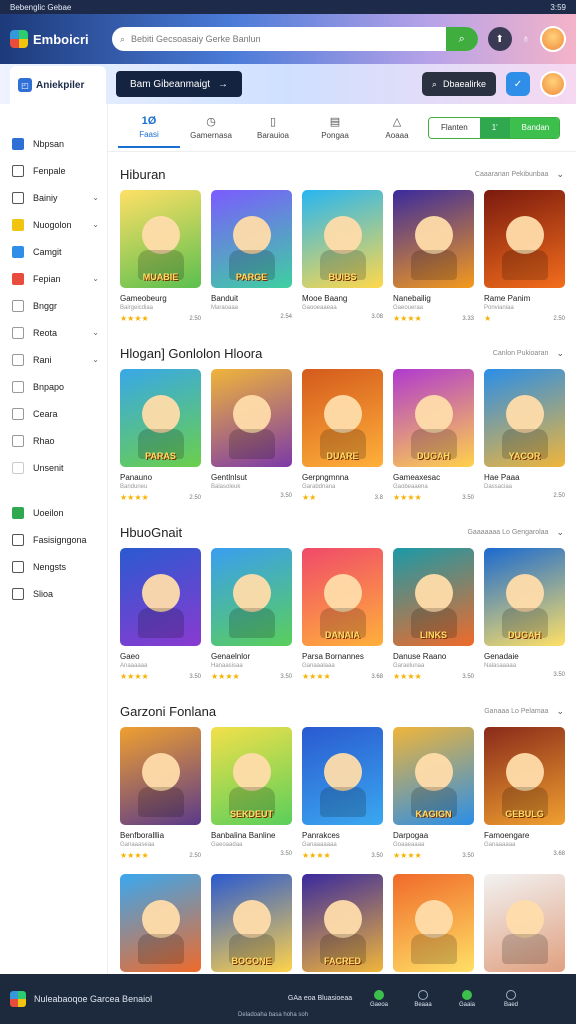  I want to click on game-card: Gentlnlsut Balasoleuk 3.50, so click(251, 435).